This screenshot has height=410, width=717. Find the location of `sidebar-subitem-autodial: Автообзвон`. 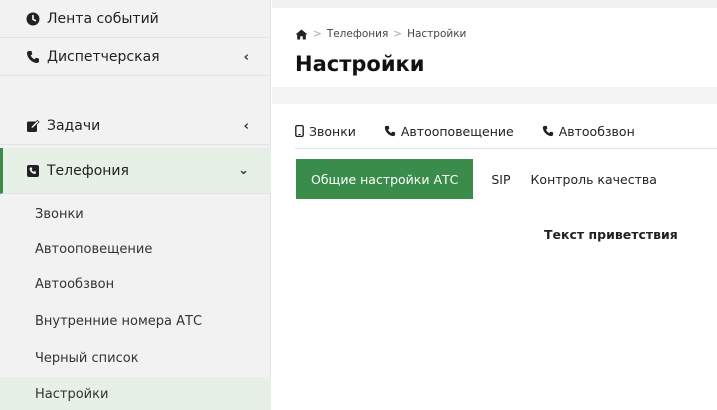

sidebar-subitem-autodial: Автообзвон is located at coordinates (135, 284).